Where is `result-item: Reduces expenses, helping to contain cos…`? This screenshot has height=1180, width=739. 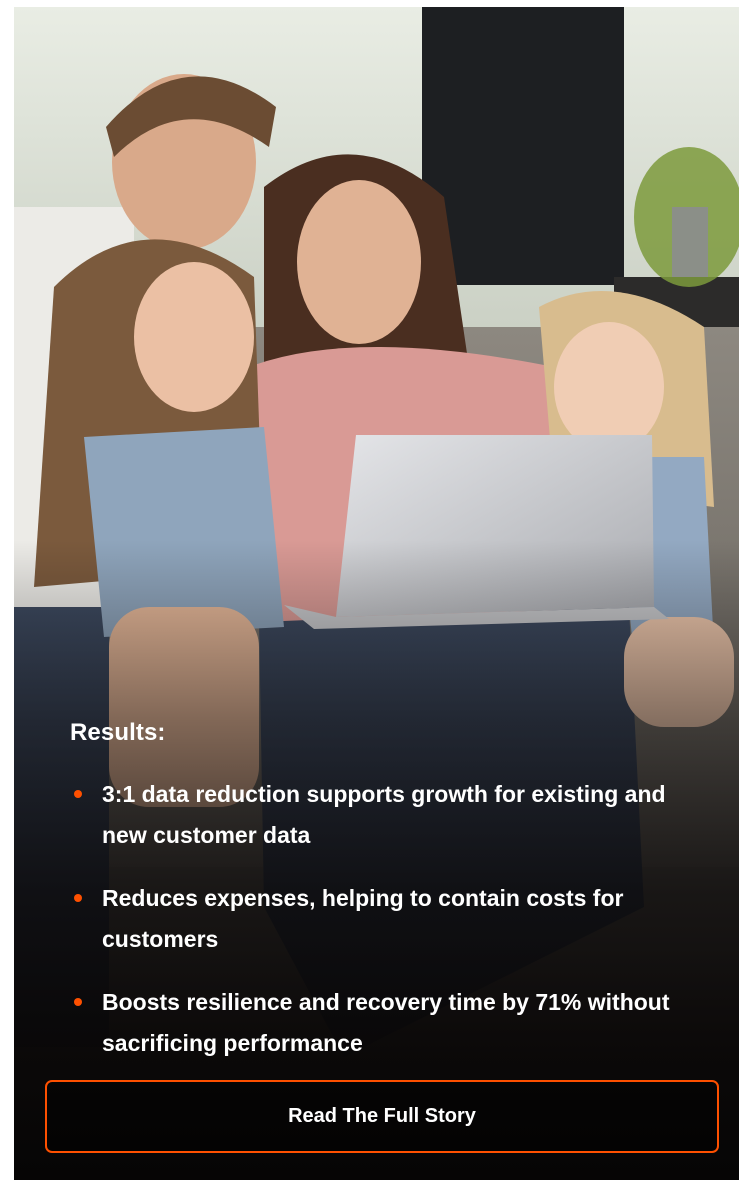 result-item: Reduces expenses, helping to contain cos… is located at coordinates (380, 919).